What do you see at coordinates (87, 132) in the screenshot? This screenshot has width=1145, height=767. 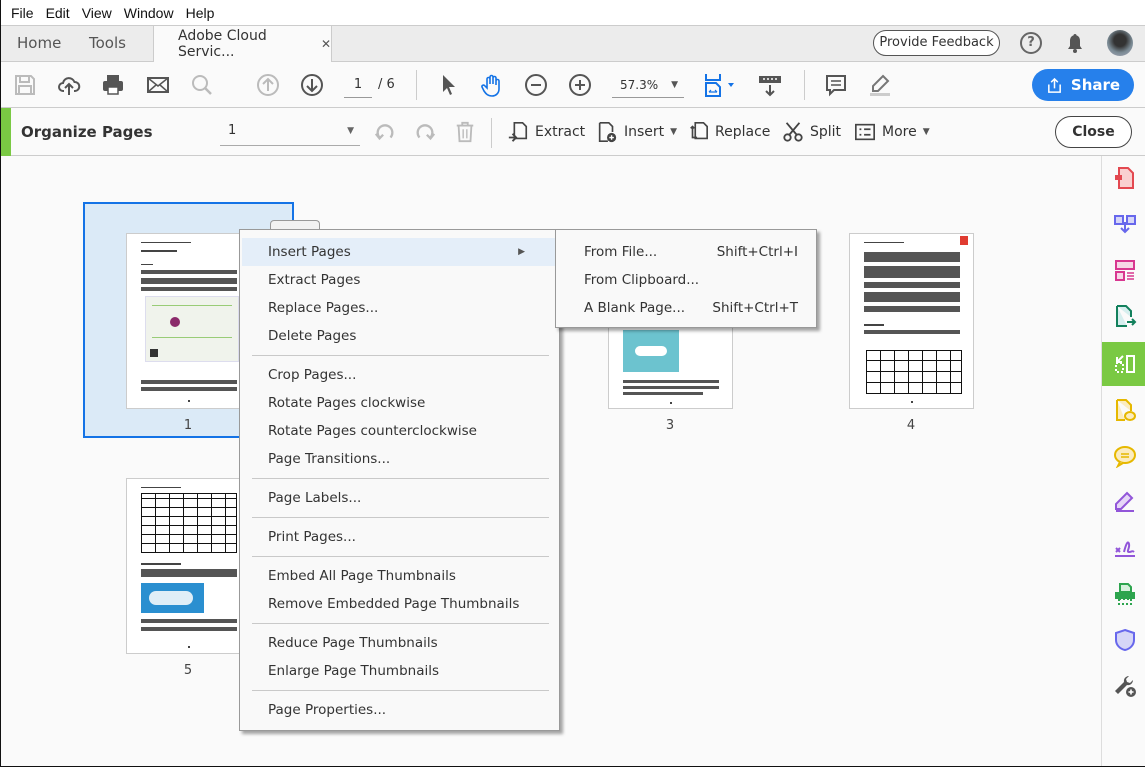 I see `organize-pages-title: Organize Pages` at bounding box center [87, 132].